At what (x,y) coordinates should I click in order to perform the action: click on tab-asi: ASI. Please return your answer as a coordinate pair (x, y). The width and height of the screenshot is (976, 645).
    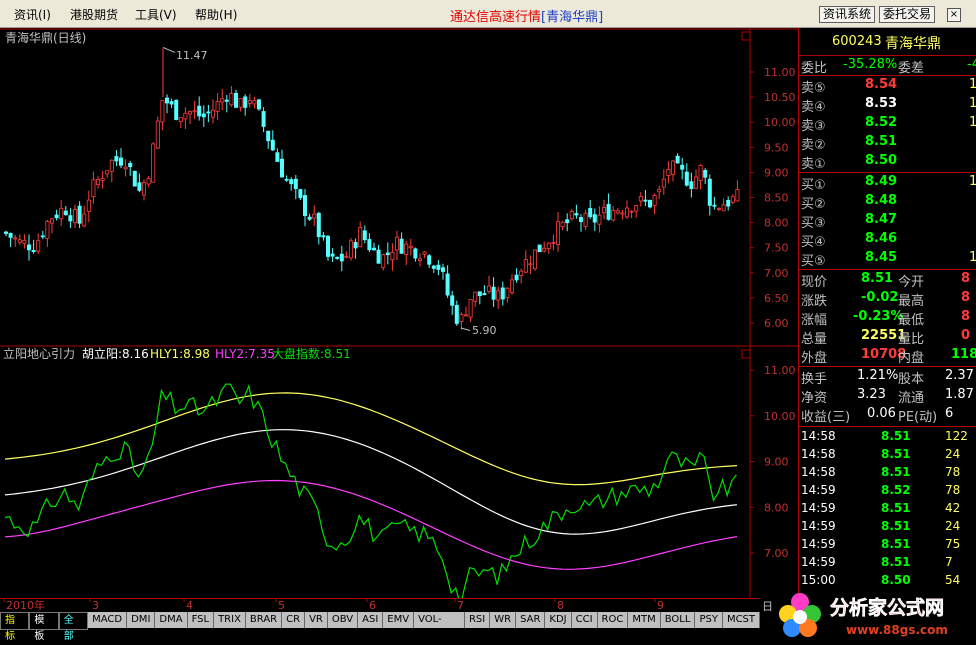
    Looking at the image, I should click on (371, 620).